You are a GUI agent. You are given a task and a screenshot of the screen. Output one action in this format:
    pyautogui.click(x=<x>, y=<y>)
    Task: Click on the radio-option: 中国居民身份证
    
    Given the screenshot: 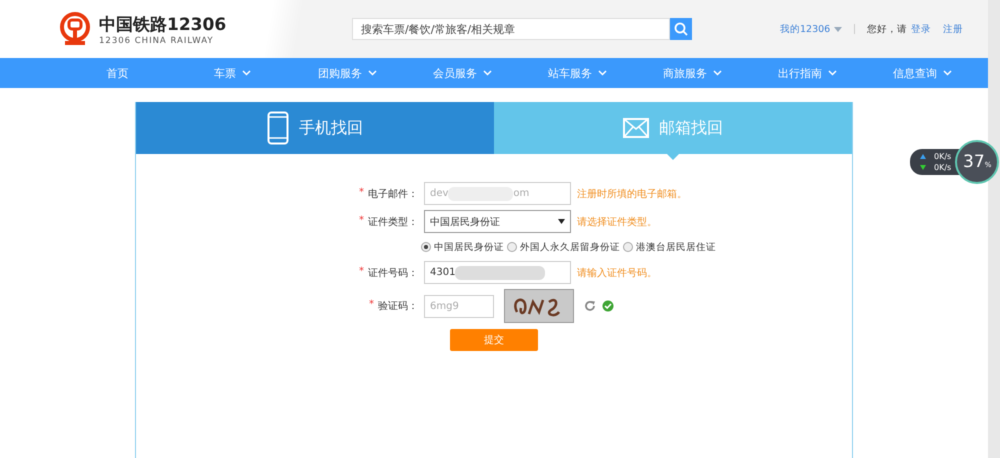 What is the action you would take?
    pyautogui.click(x=462, y=247)
    